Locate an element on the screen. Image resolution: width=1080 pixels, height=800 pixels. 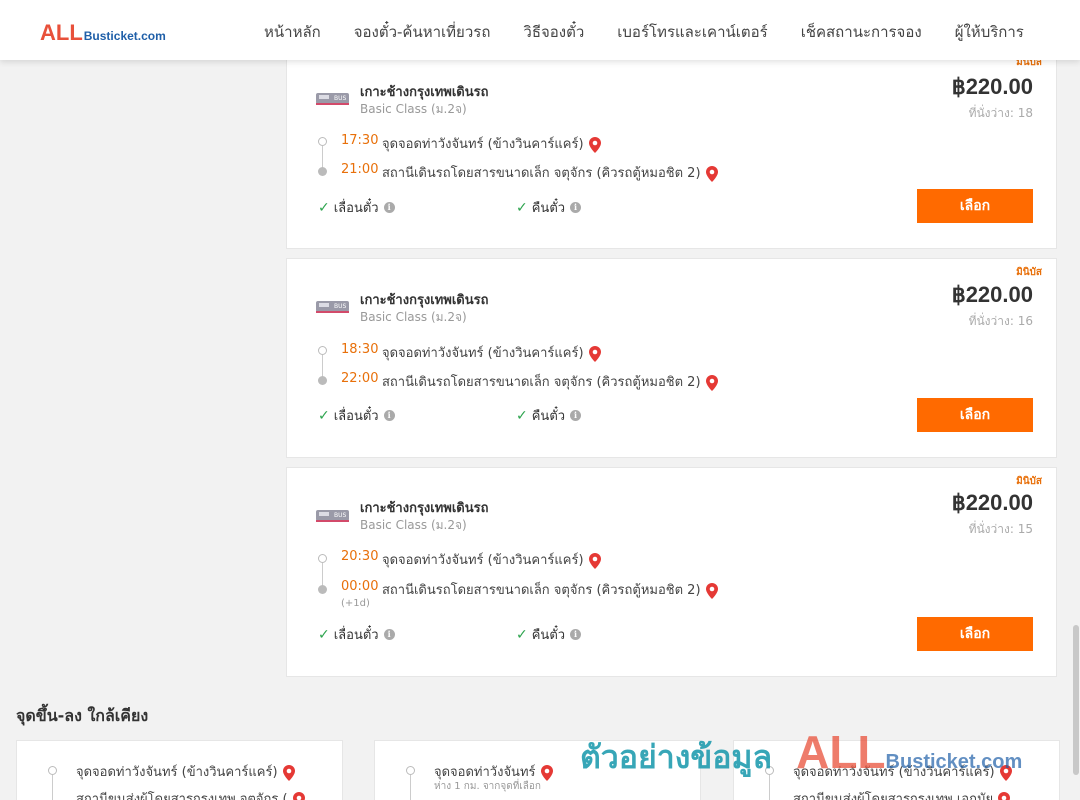
nav-phone-counters: เบอร์โทรและเคาน์เตอร์ is located at coordinates (692, 32).